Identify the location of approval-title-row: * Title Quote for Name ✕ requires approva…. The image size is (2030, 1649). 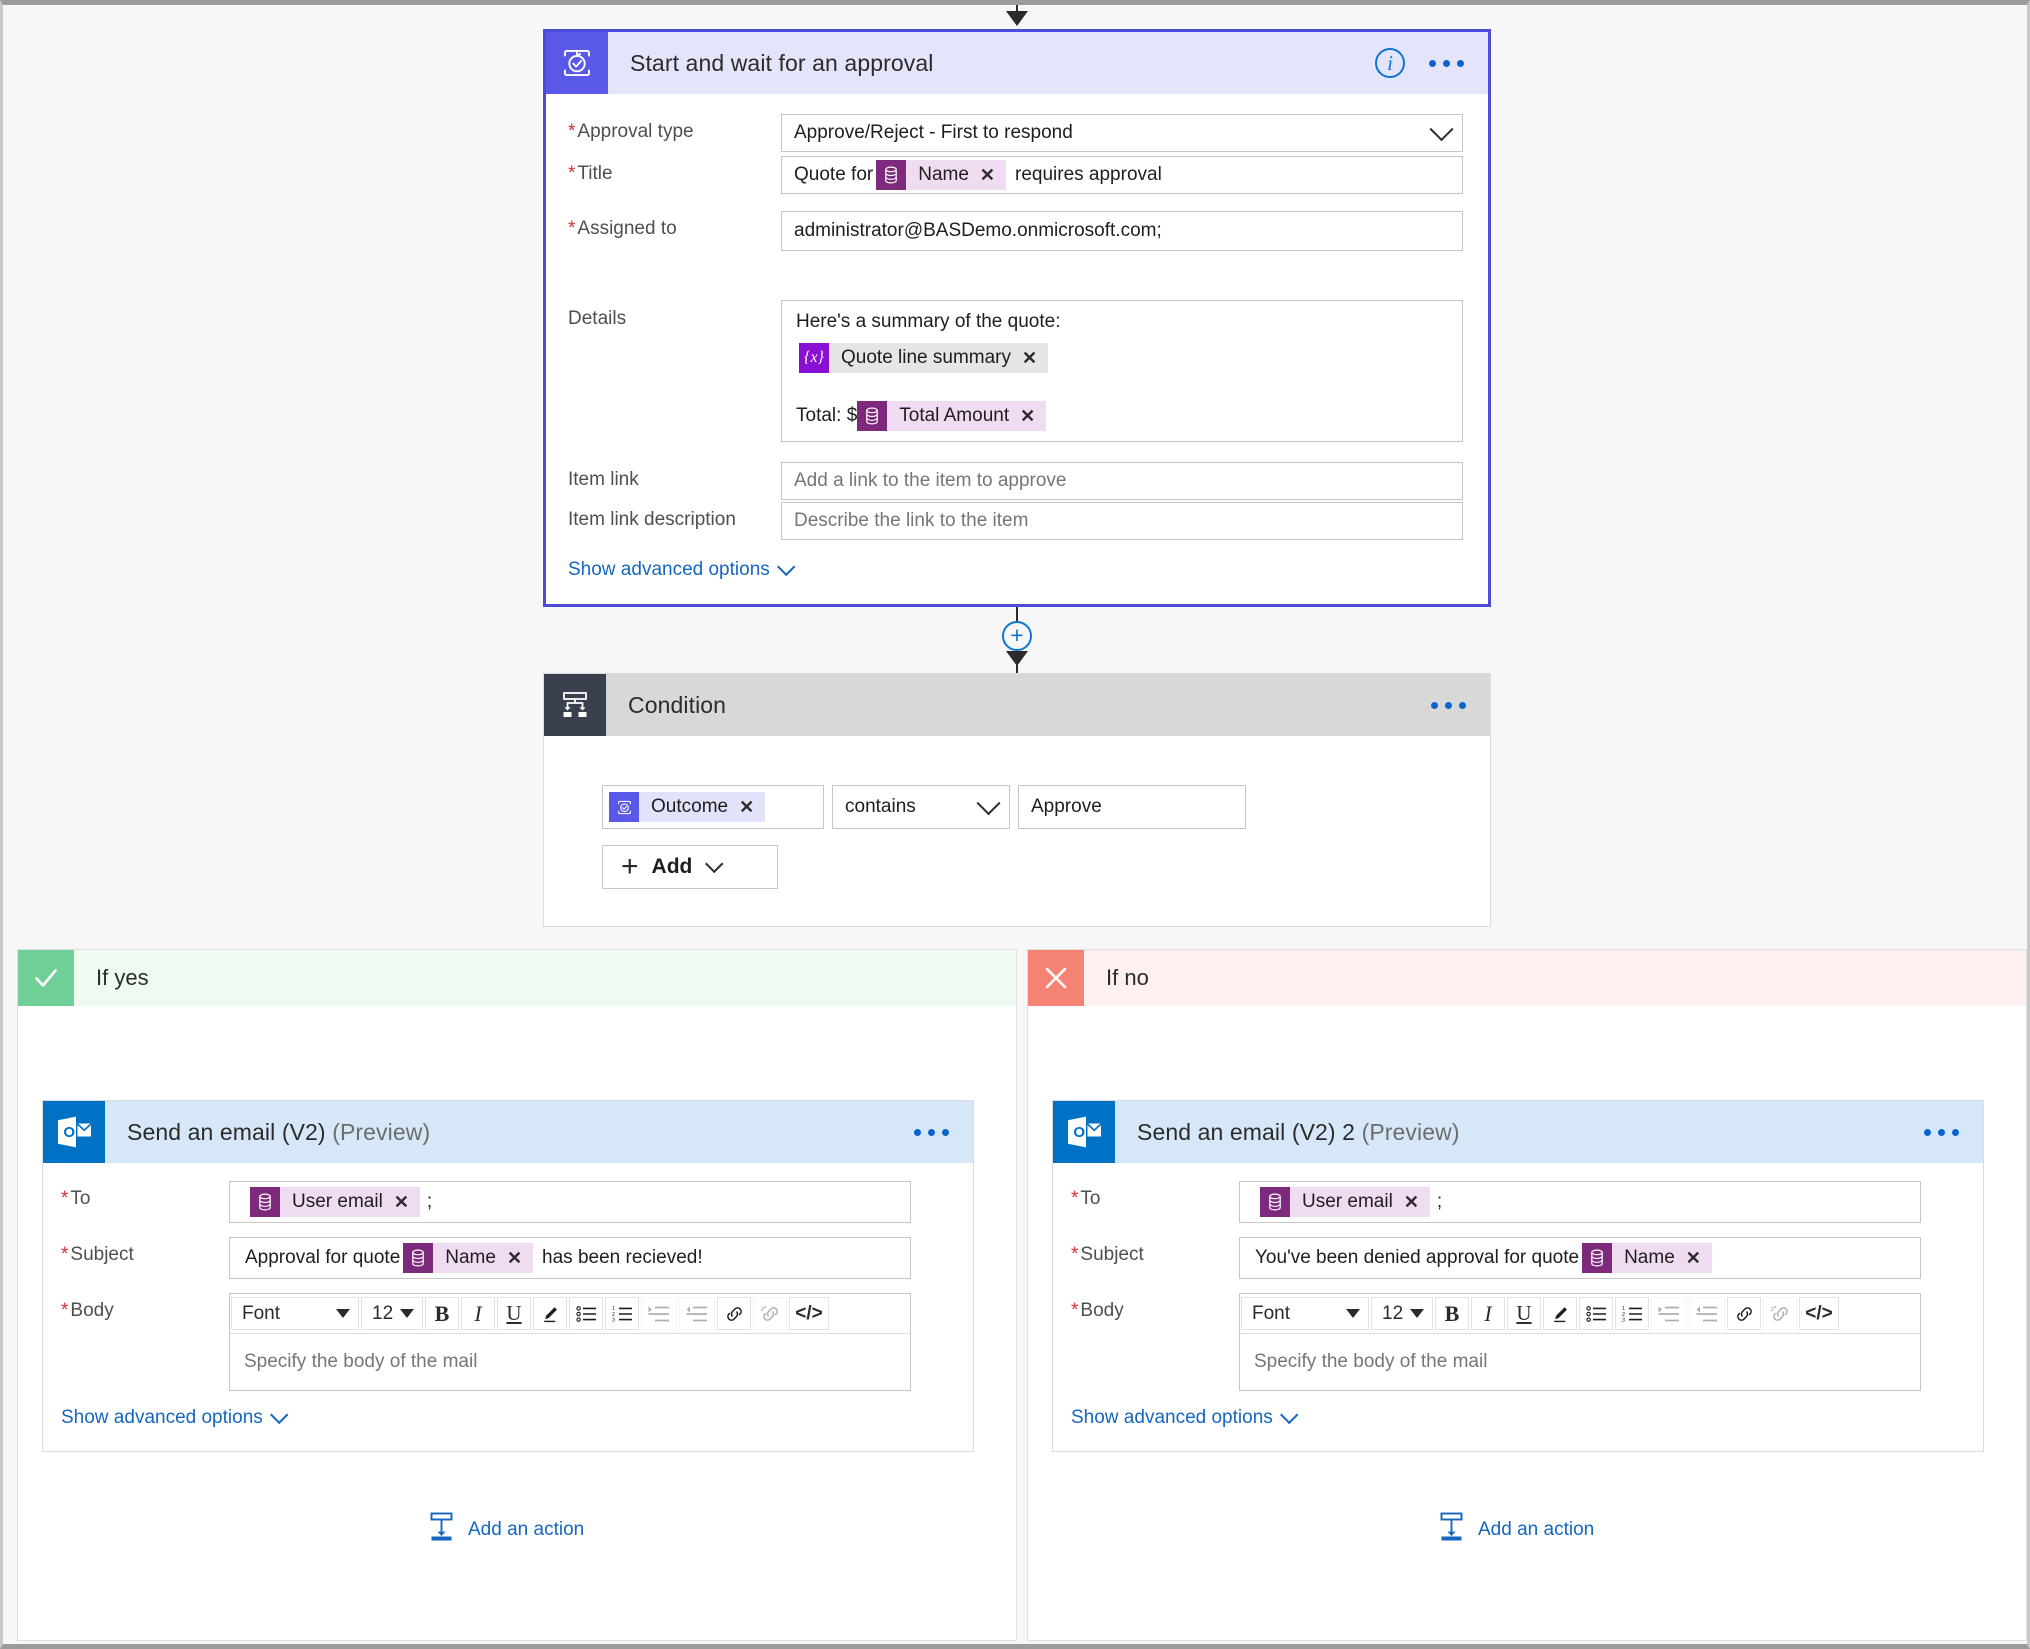
(1017, 175).